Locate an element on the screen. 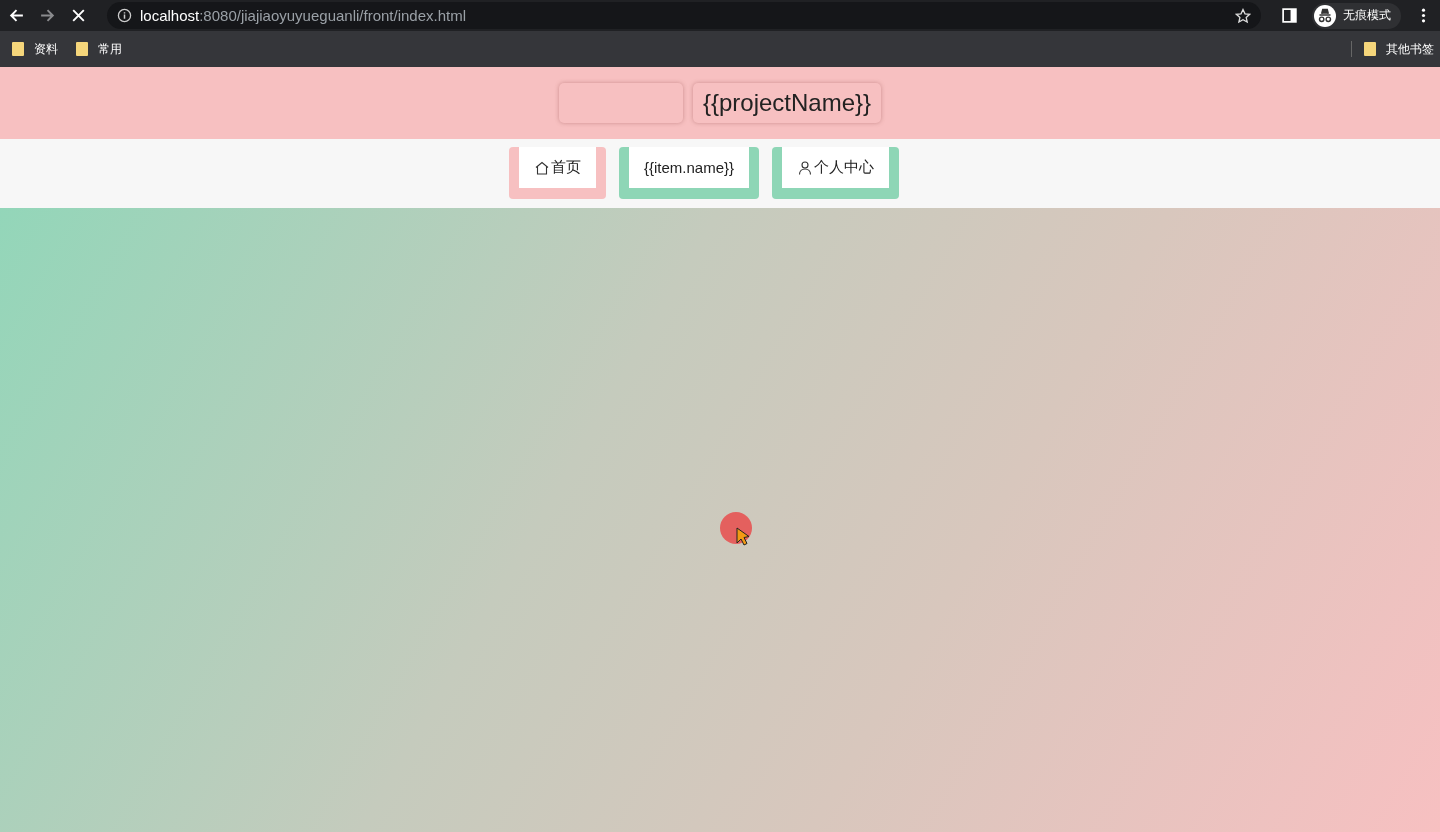  forward-arrow-icon is located at coordinates (47, 15).